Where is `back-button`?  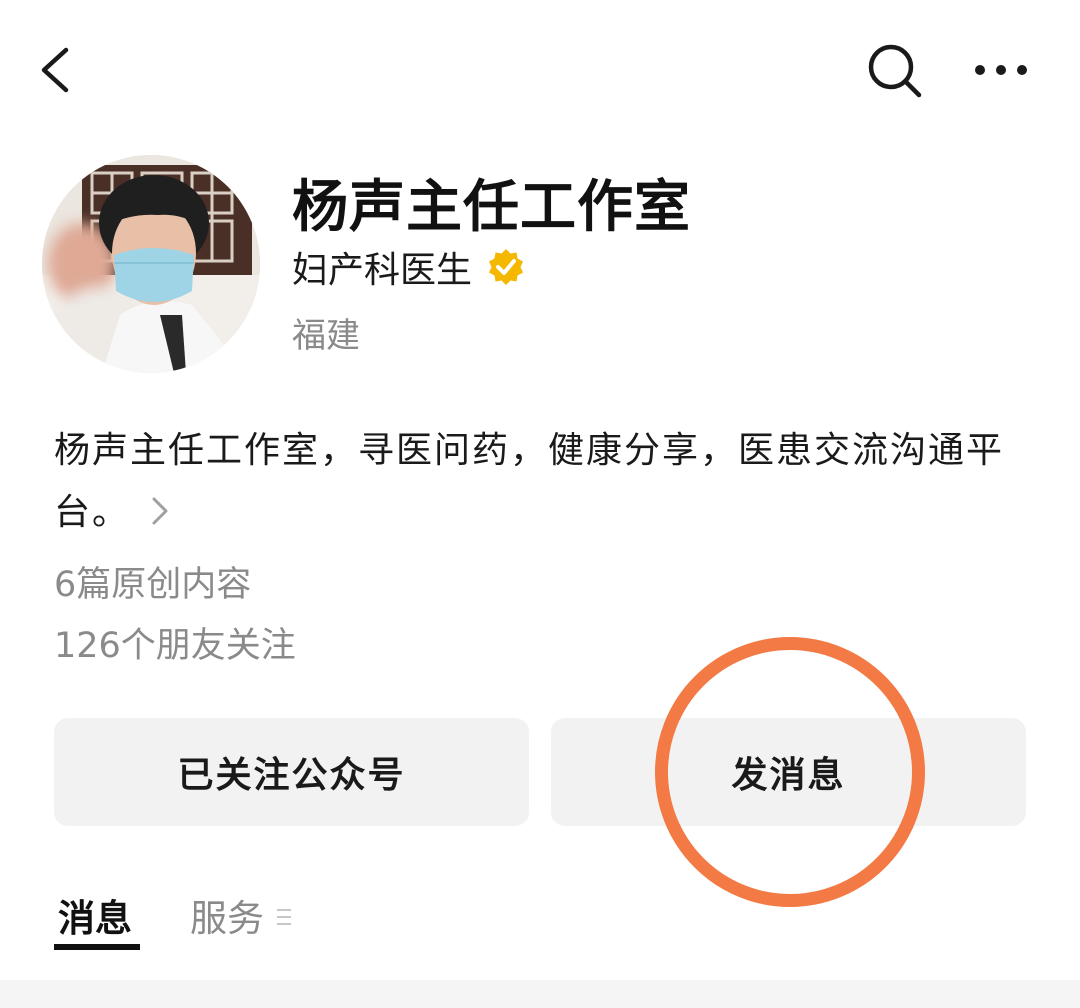 back-button is located at coordinates (60, 70).